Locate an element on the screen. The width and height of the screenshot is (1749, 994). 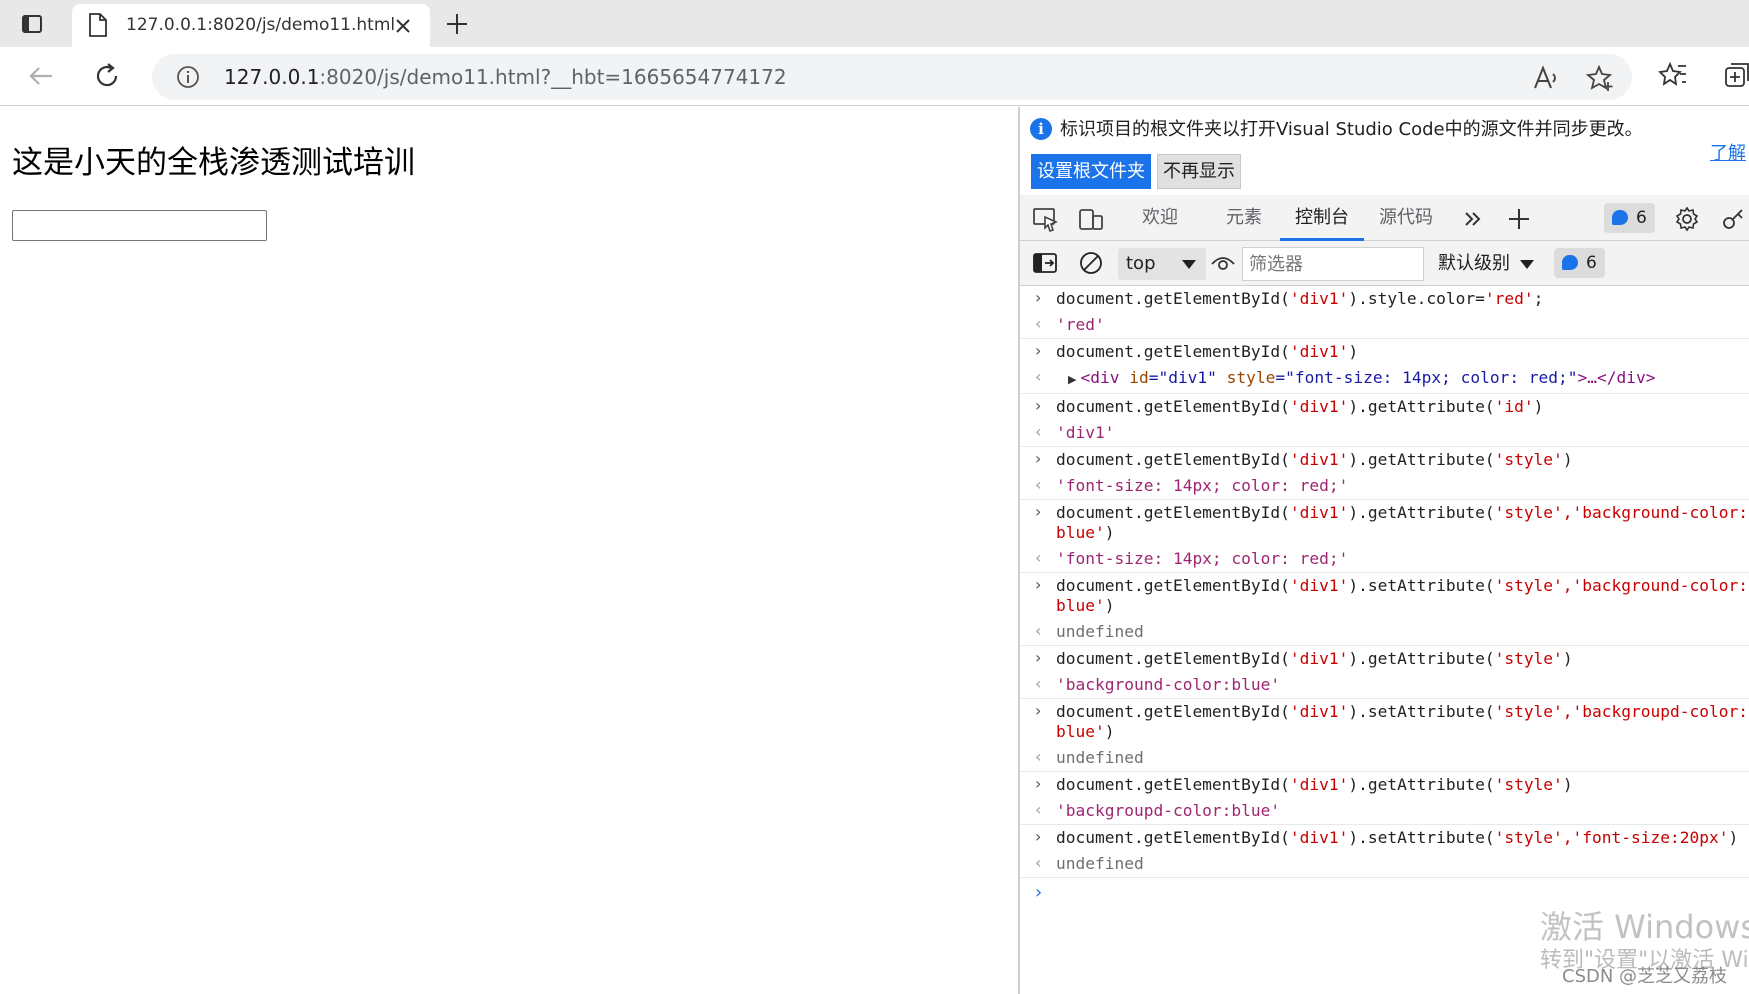
console-result-line: ‹ 'div1' is located at coordinates (1384, 433).